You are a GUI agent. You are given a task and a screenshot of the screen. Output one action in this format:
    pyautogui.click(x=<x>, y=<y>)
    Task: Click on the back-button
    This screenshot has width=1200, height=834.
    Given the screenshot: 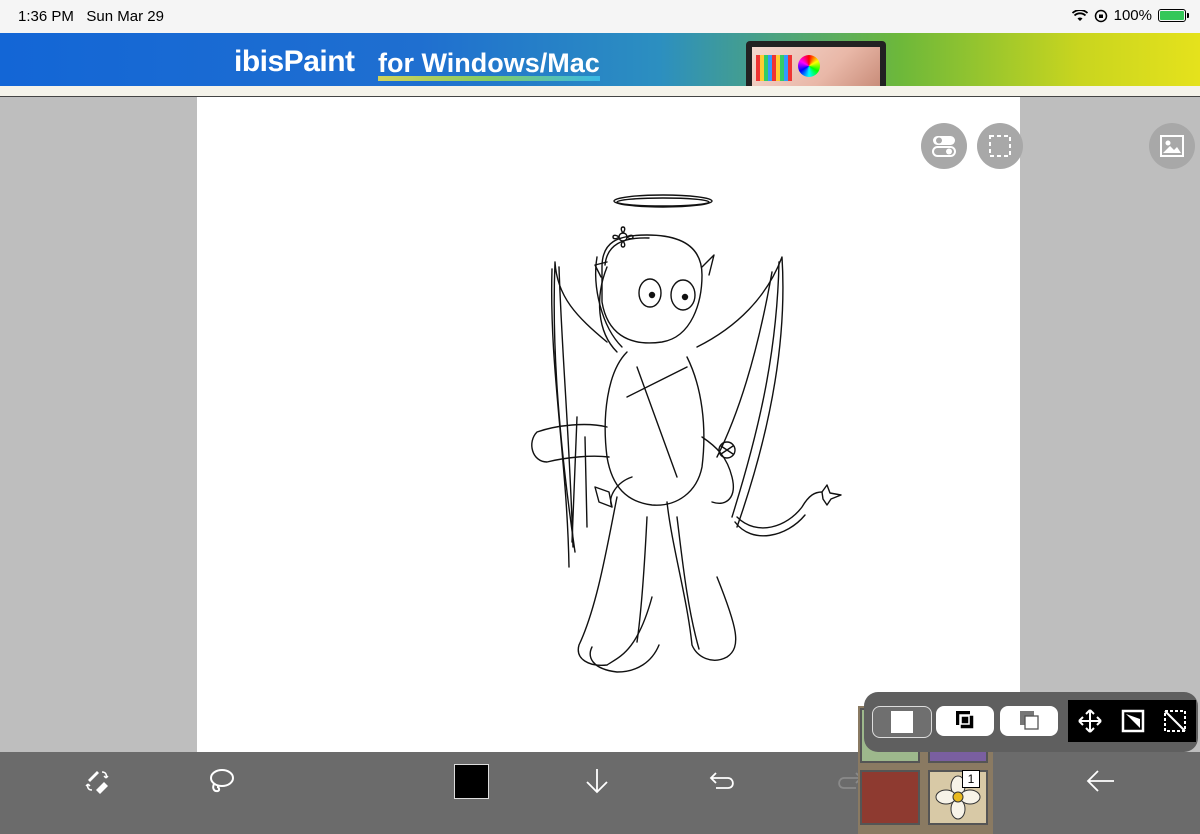 What is the action you would take?
    pyautogui.click(x=1101, y=781)
    